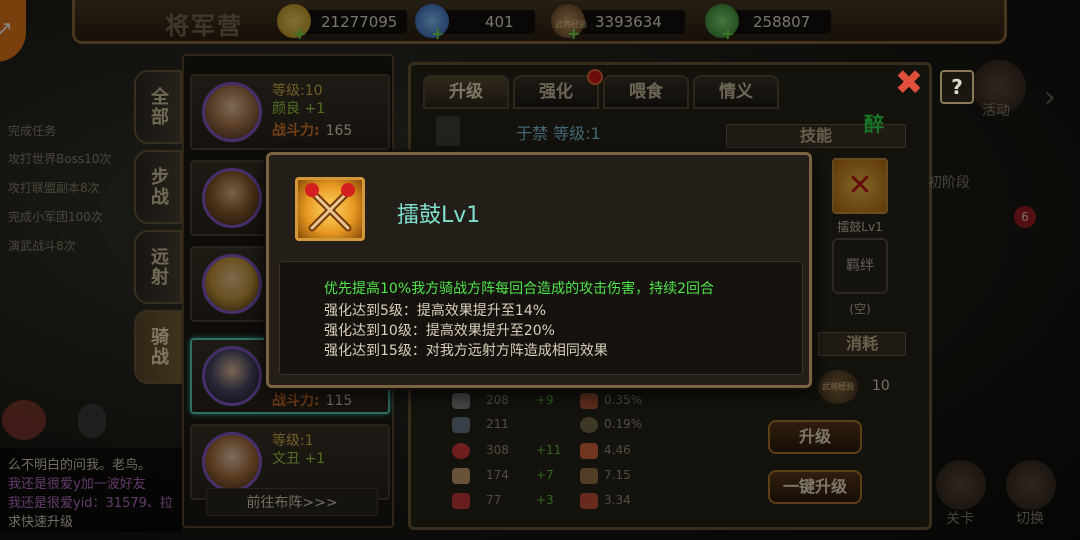 The image size is (1080, 540). Describe the element at coordinates (435, 311) in the screenshot. I see `upgrade-effect-text: 强化达到5级：提高效果提升至14%` at that location.